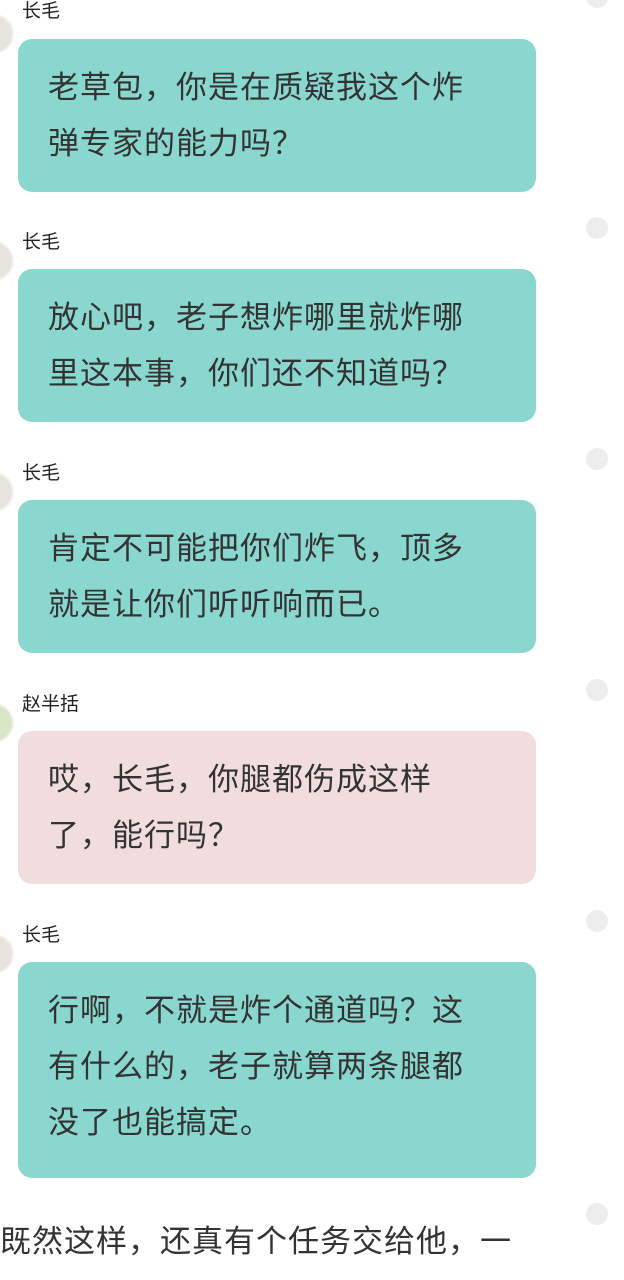  I want to click on message-text-line: 放心吧，老子想炸哪里就炸哪, so click(256, 318).